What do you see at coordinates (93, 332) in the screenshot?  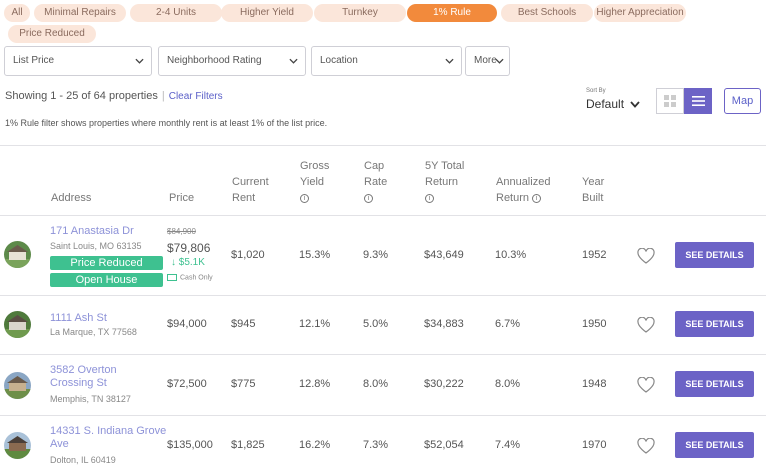 I see `property-city: La Marque, TX 77568` at bounding box center [93, 332].